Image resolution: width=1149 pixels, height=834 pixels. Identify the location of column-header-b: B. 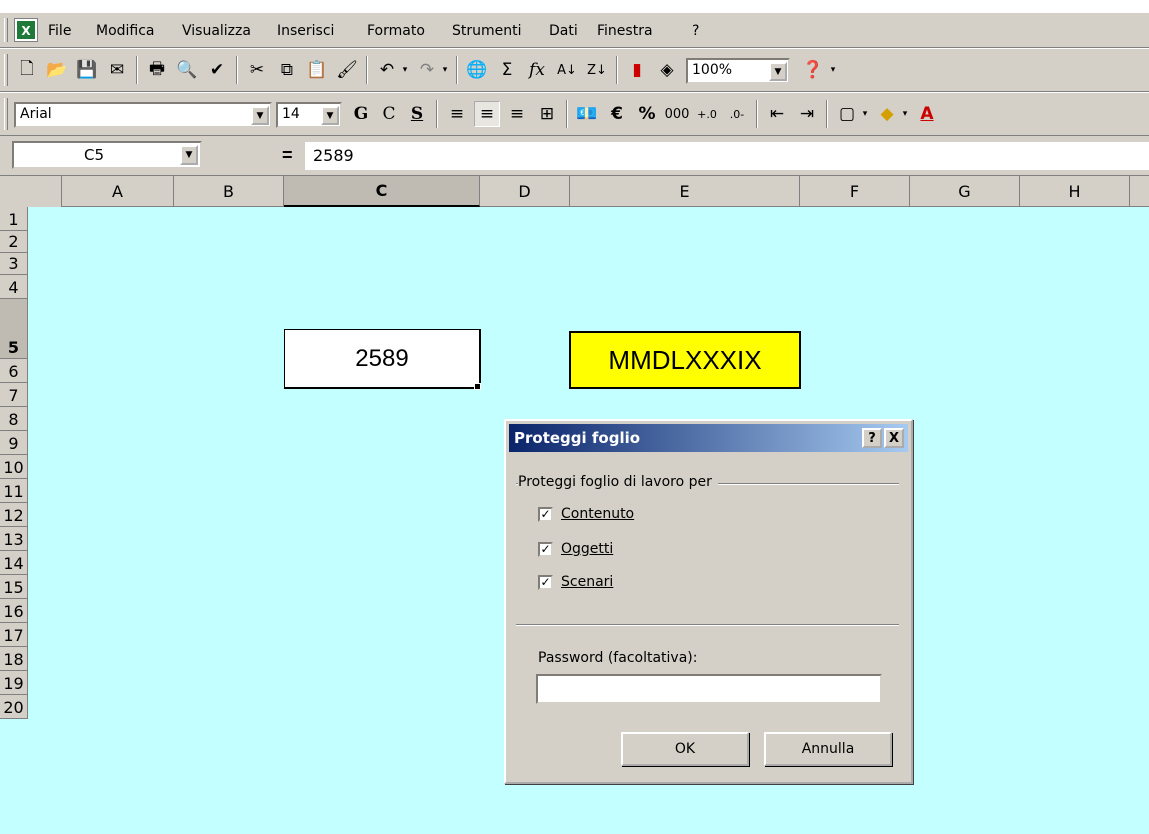
(229, 191).